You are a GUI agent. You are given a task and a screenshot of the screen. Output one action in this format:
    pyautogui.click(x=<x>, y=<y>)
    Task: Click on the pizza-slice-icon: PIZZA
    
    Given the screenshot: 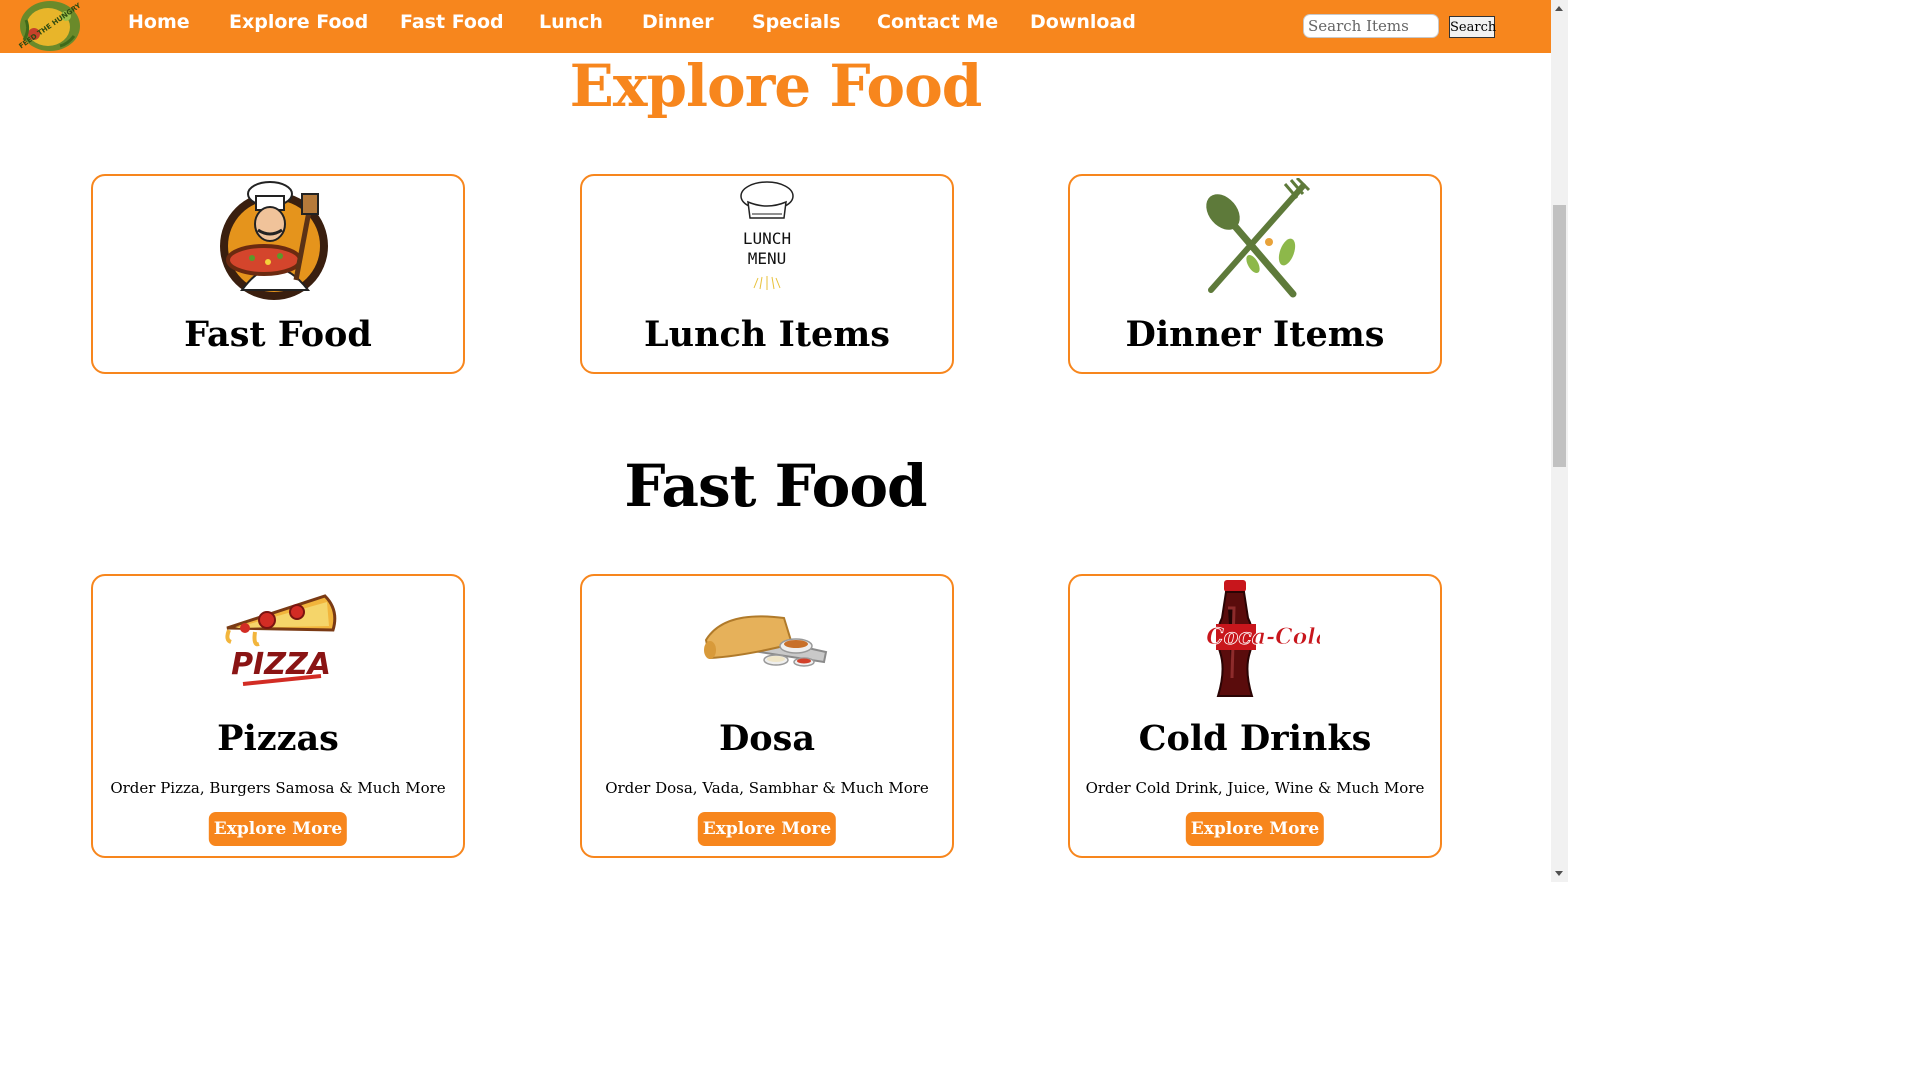 What is the action you would take?
    pyautogui.click(x=281, y=640)
    